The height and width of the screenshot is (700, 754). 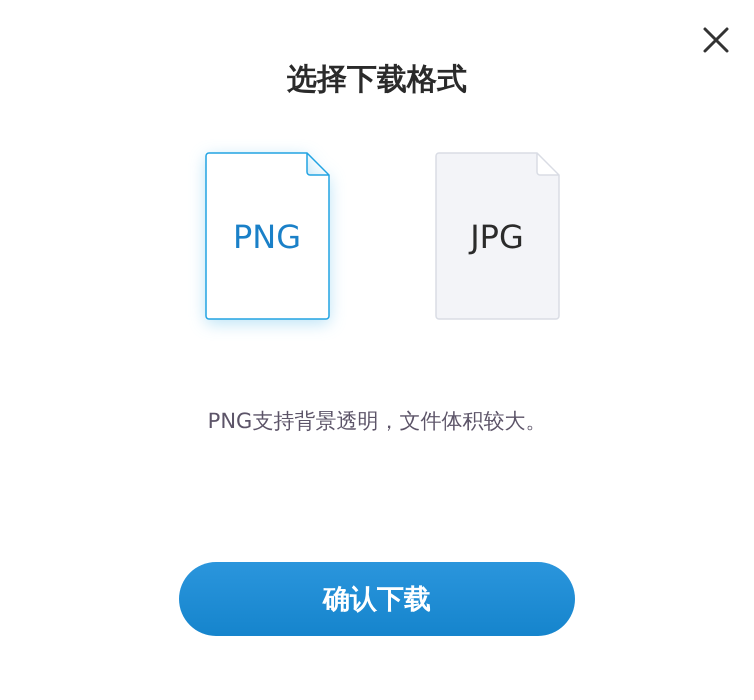 I want to click on close-button, so click(x=716, y=40).